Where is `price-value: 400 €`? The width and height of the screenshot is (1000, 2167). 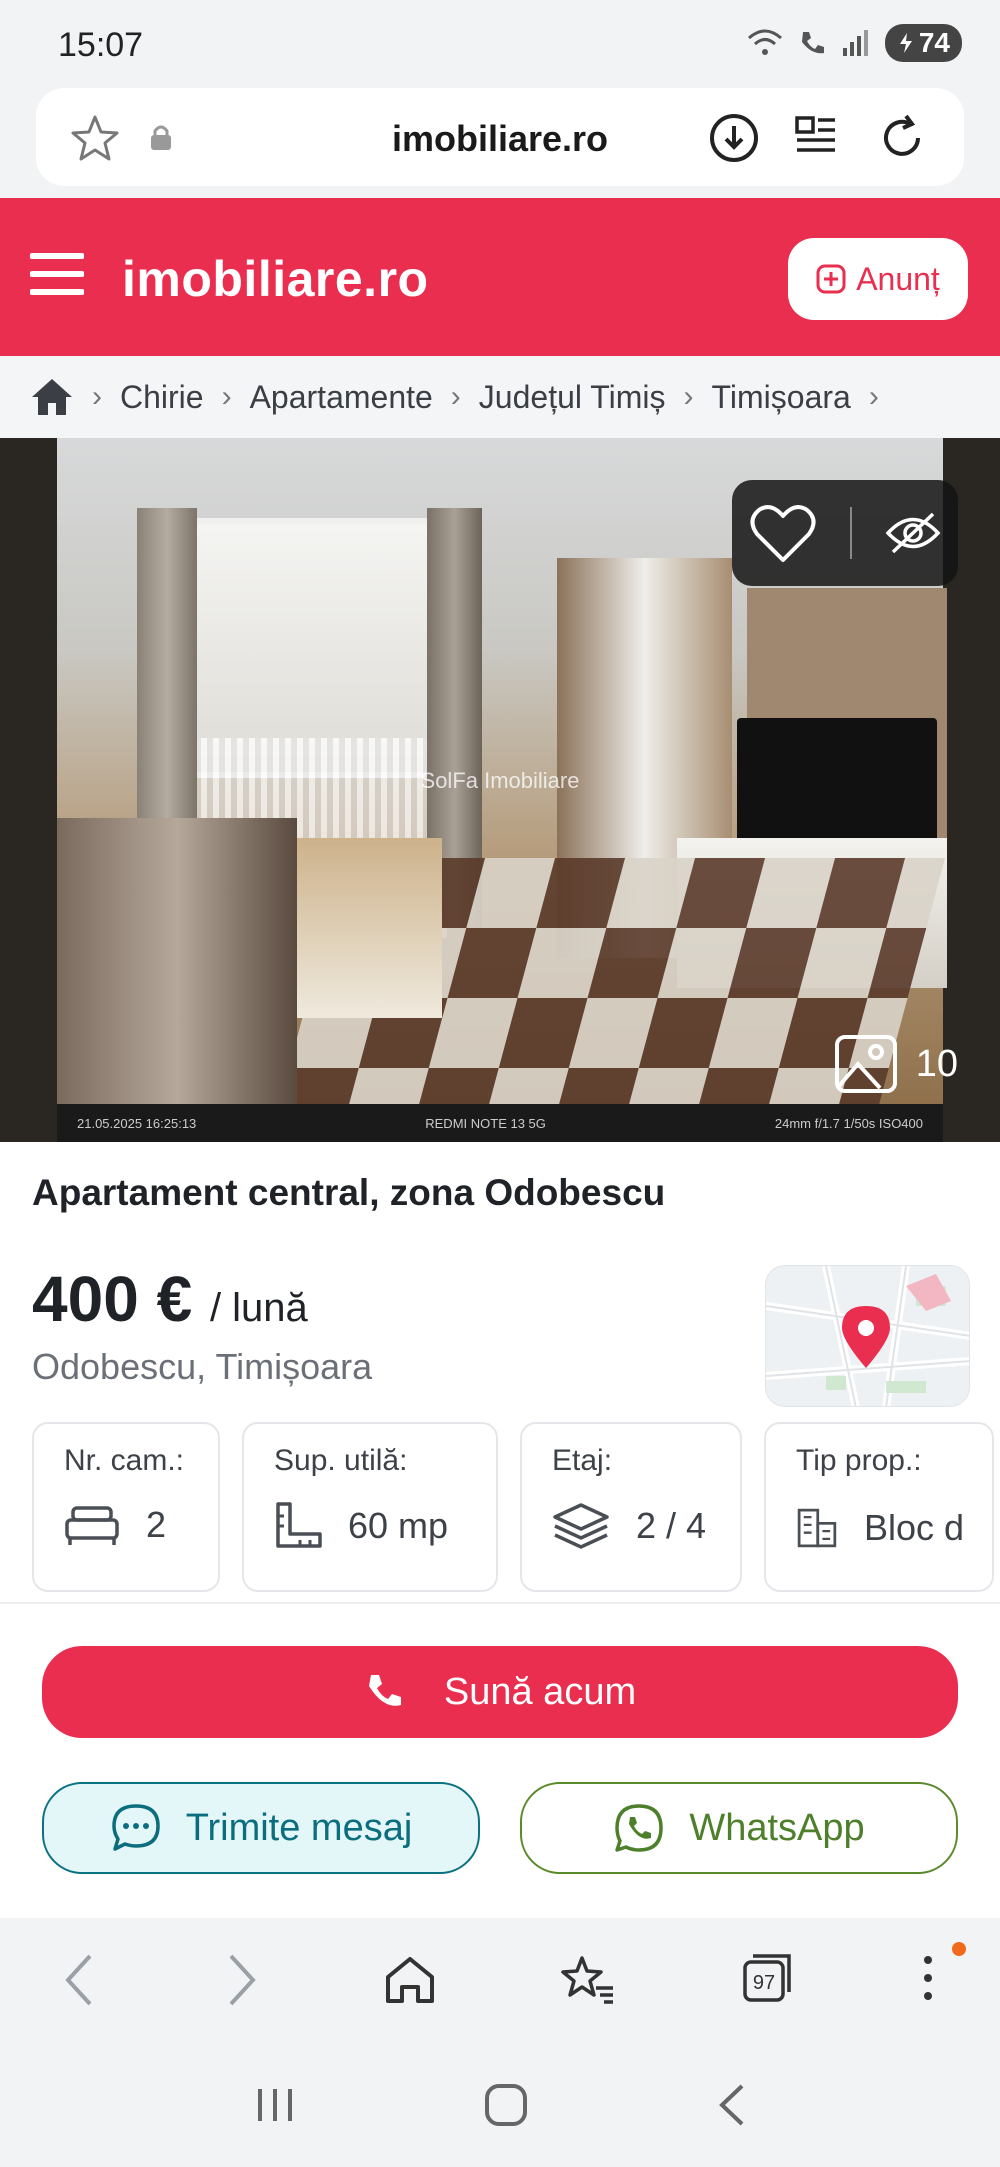
price-value: 400 € is located at coordinates (112, 1299).